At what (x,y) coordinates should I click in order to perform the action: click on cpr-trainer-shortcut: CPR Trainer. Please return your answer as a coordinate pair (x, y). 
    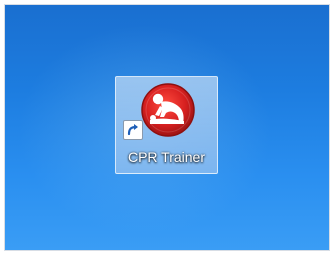
    Looking at the image, I should click on (166, 125).